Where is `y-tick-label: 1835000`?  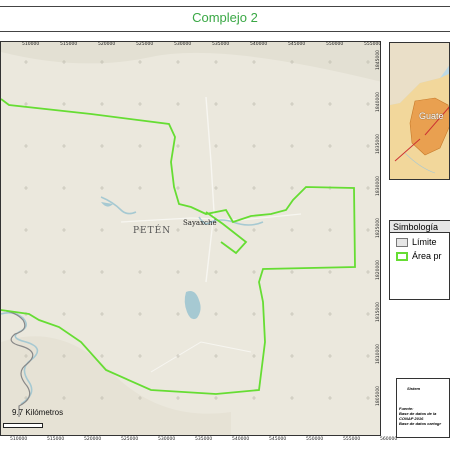
y-tick-label: 1835000 is located at coordinates (378, 143).